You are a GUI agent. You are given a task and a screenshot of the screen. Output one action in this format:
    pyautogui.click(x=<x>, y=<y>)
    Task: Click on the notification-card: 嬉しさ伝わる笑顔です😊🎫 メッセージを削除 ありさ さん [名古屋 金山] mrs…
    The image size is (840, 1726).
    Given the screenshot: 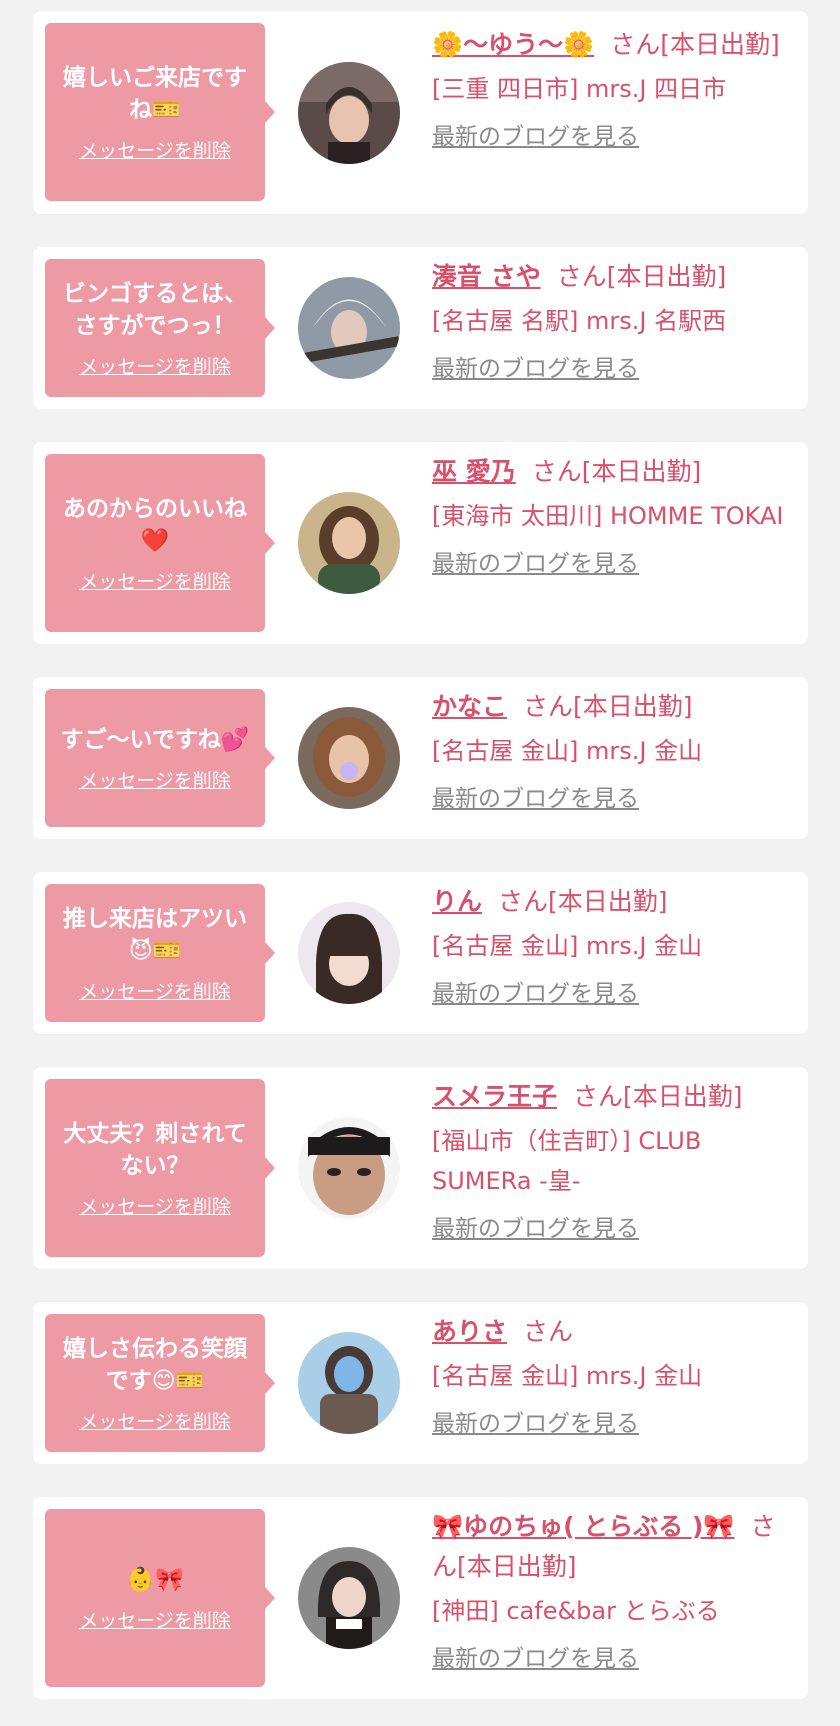 What is the action you would take?
    pyautogui.click(x=420, y=1383)
    